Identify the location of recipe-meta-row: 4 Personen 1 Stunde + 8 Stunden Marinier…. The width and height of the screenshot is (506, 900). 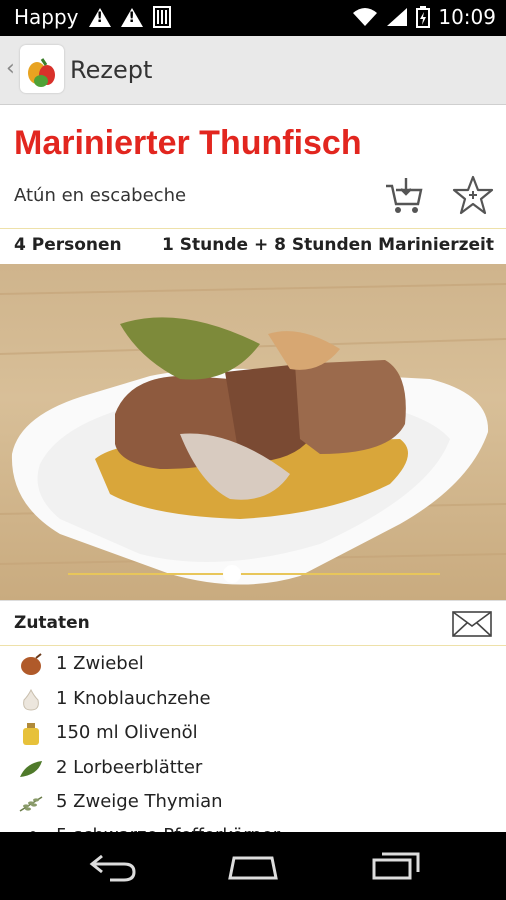
(253, 245).